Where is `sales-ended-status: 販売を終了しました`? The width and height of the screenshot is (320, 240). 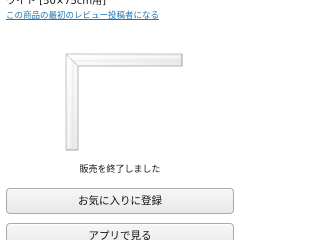
sales-ended-status: 販売を終了しました is located at coordinates (120, 170).